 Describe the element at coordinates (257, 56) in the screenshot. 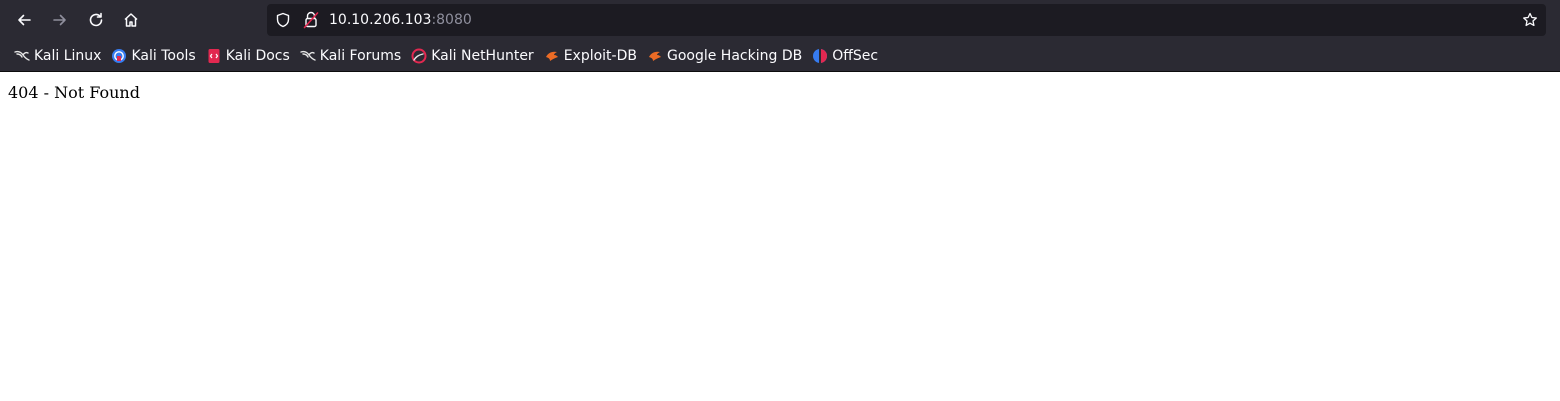

I see `bookmark-label: Kali Docs` at that location.